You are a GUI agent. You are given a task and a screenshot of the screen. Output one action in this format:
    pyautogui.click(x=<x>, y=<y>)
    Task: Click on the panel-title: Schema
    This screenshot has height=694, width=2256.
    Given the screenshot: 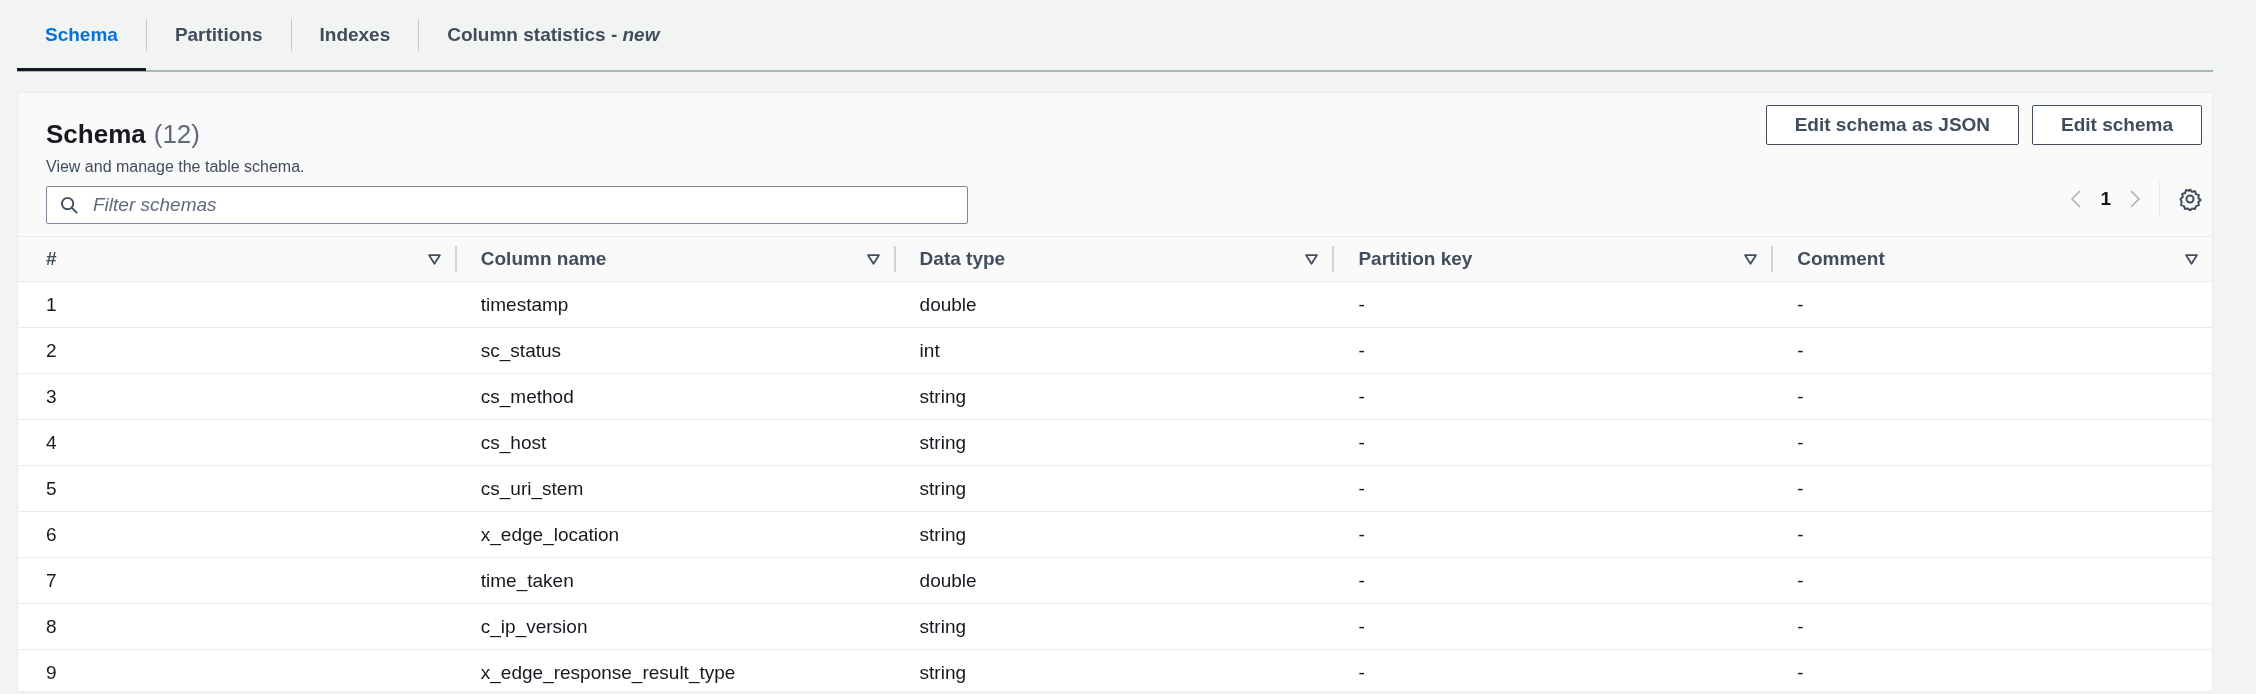 What is the action you would take?
    pyautogui.click(x=96, y=134)
    